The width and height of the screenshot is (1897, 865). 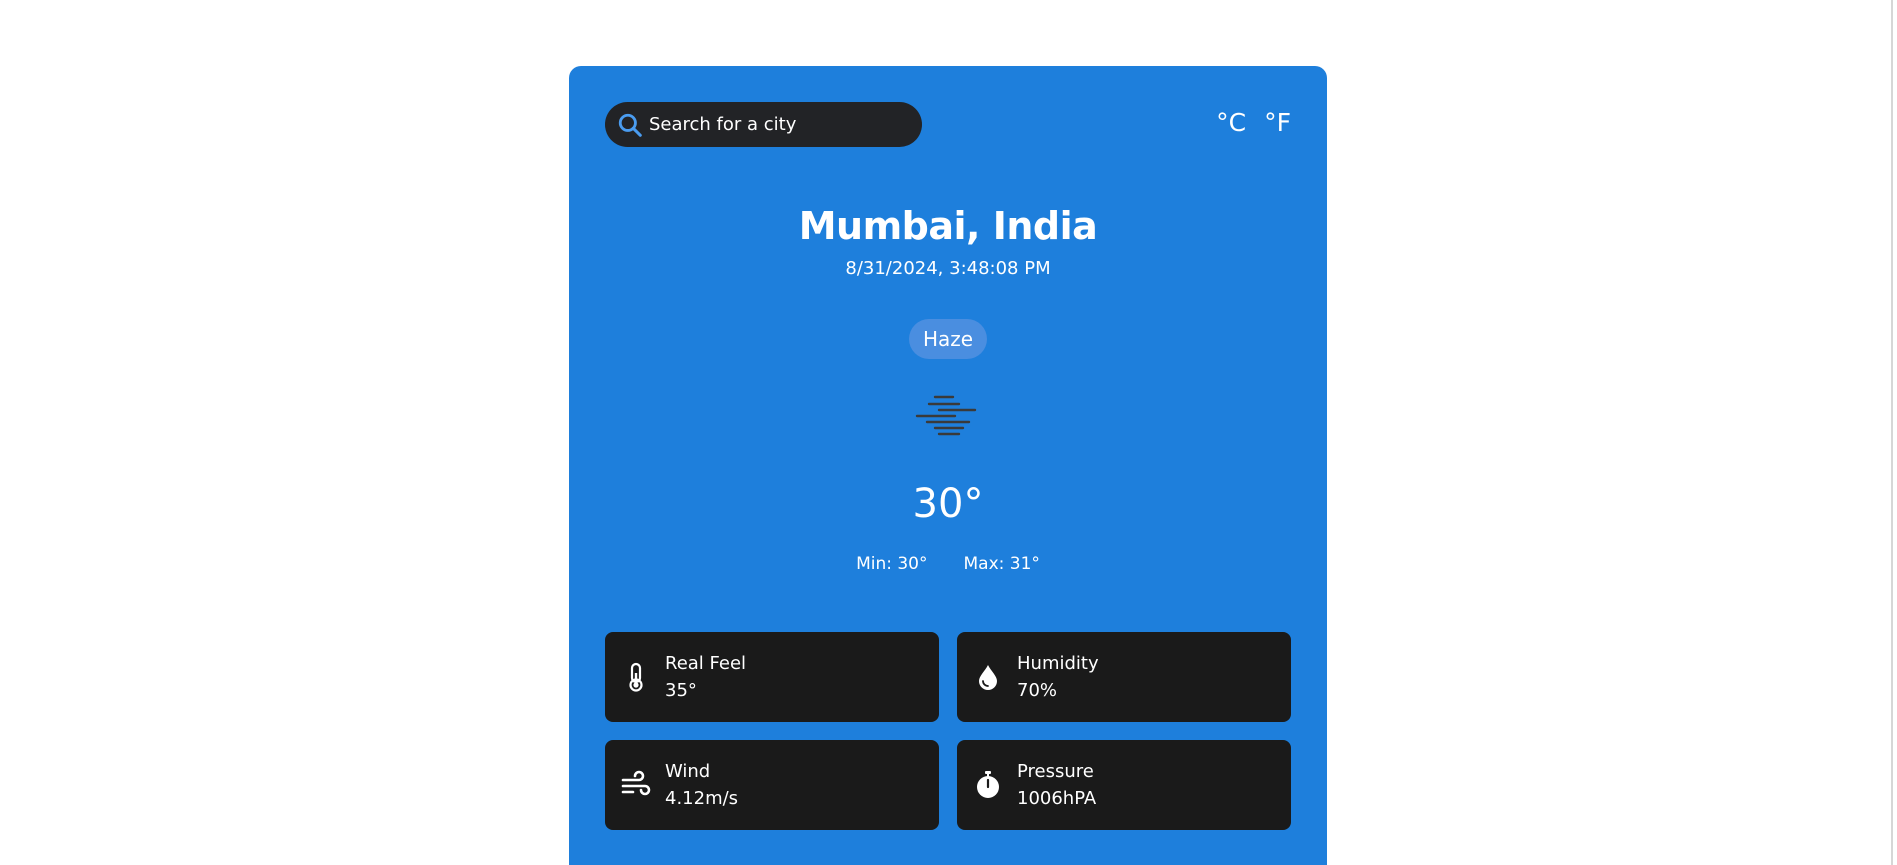 I want to click on real-feel-label: Real Feel, so click(x=706, y=663).